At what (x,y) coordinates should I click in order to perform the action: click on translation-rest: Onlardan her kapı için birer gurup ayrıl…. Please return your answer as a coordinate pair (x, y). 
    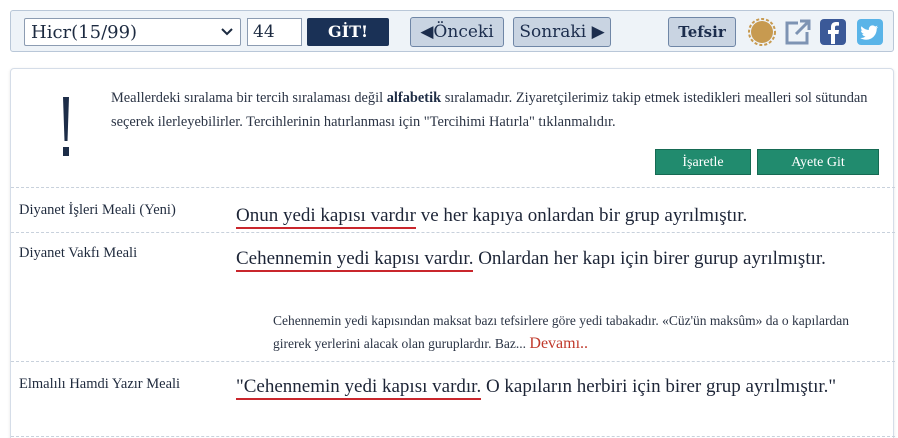
    Looking at the image, I should click on (649, 258).